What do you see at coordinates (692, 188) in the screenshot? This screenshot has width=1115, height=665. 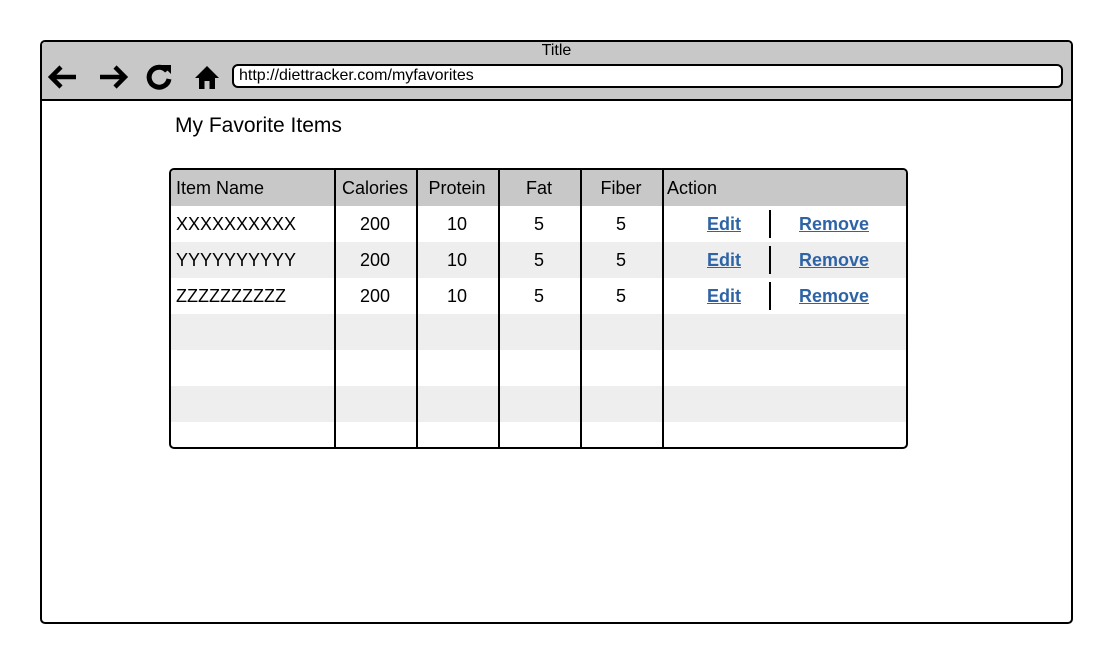 I see `column-header-action: Action` at bounding box center [692, 188].